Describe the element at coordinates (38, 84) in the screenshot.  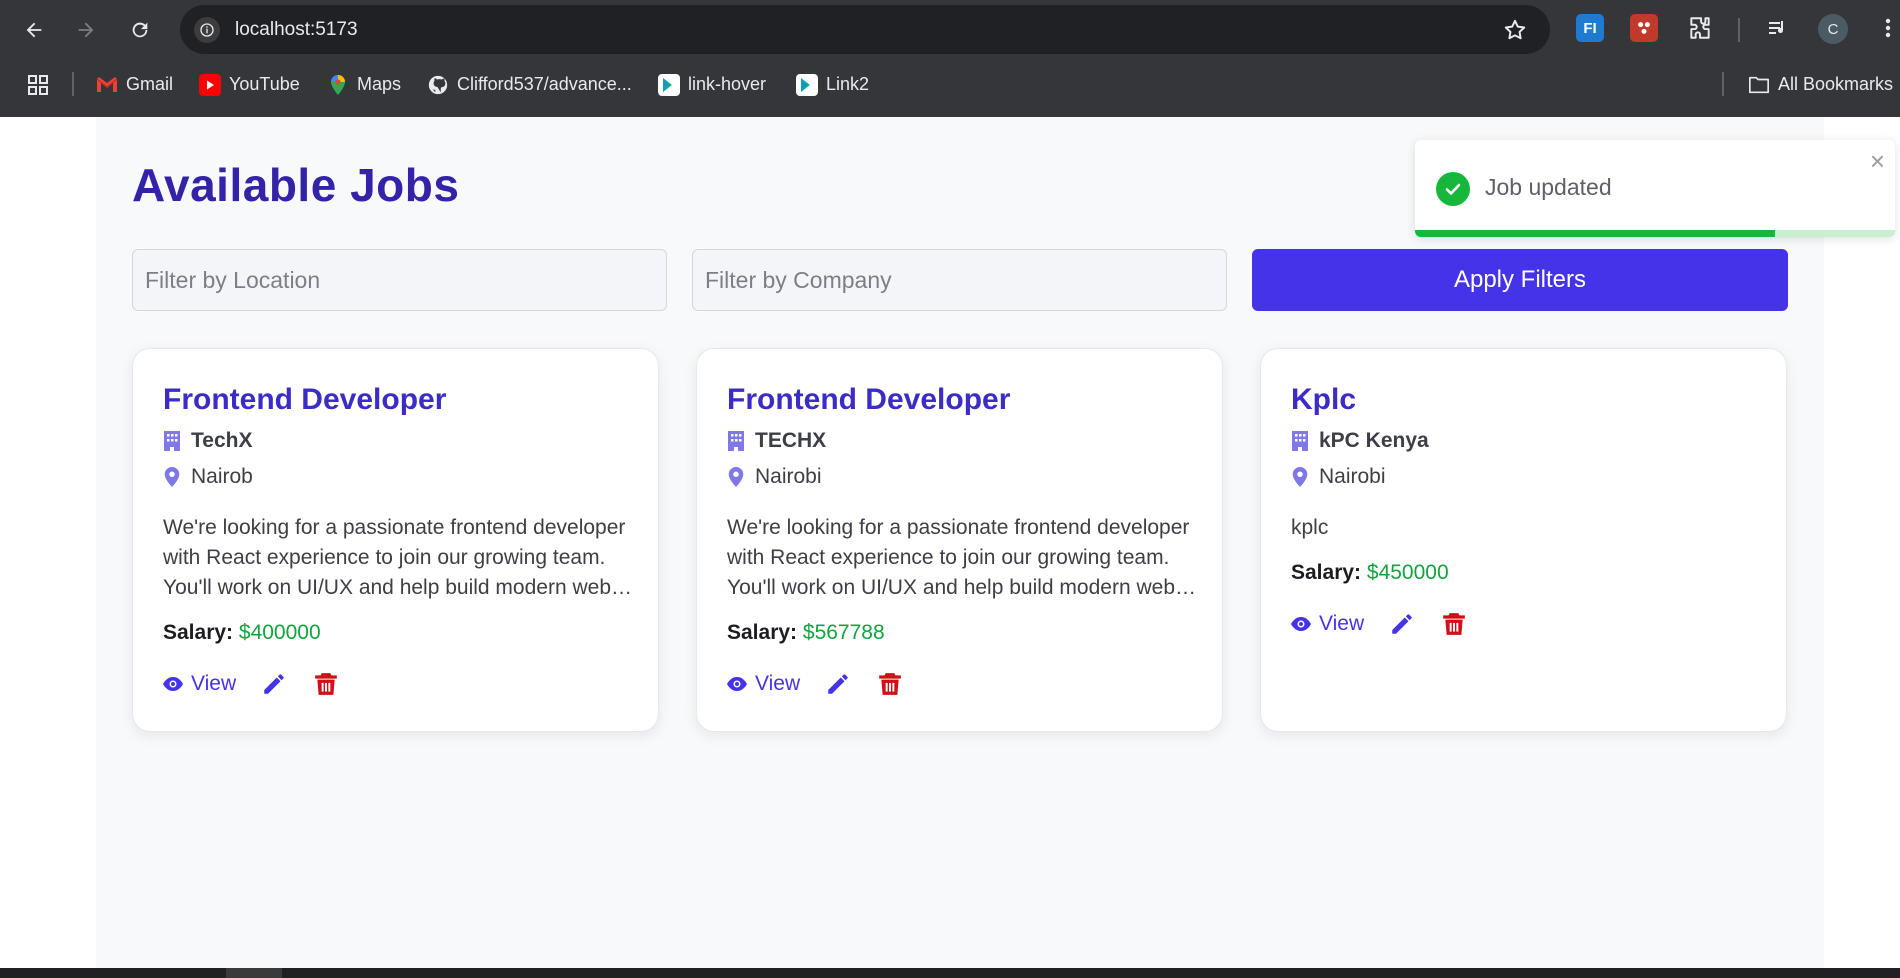
I see `apps-grid-icon` at that location.